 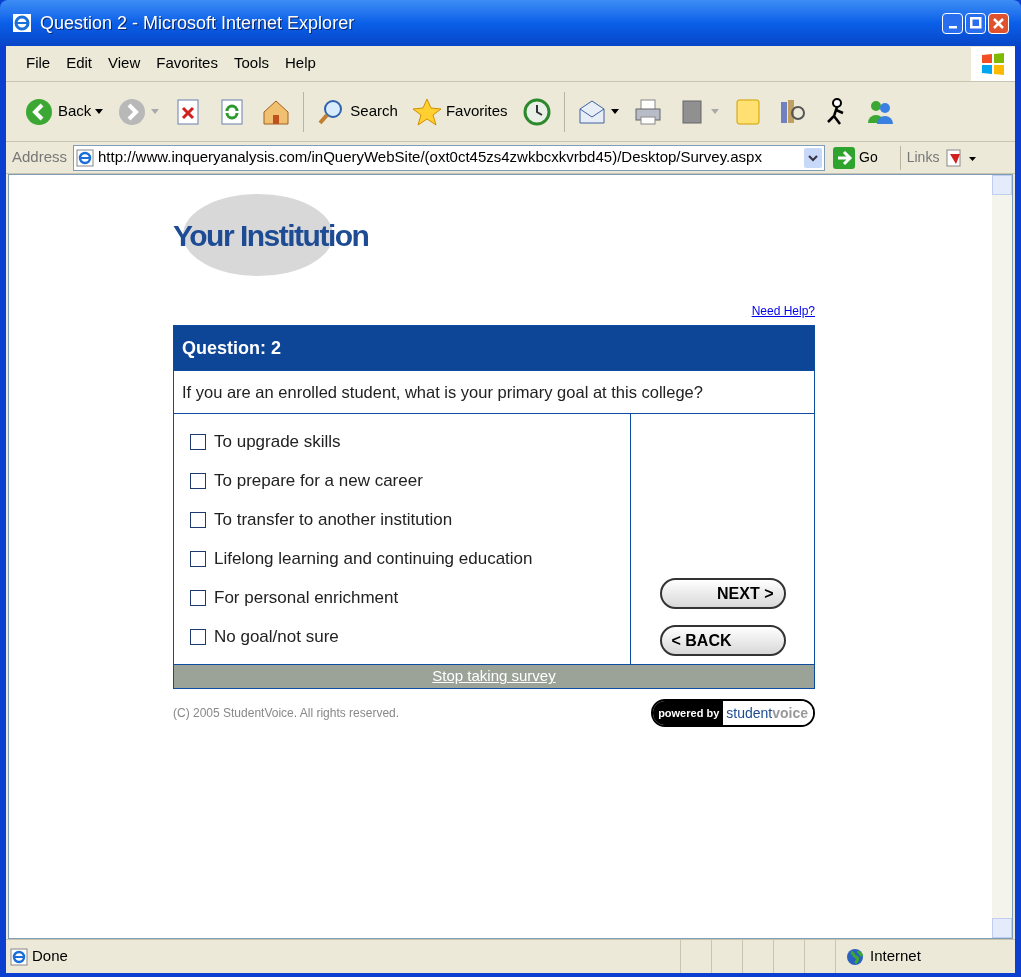 I want to click on close-button, so click(x=998, y=23).